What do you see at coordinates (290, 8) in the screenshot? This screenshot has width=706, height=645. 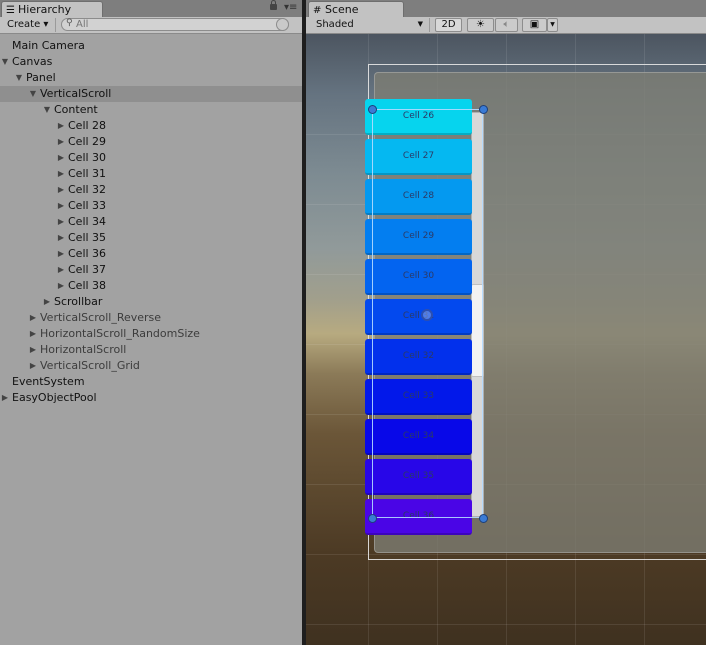 I see `panel-menu-icon: ▾≡` at bounding box center [290, 8].